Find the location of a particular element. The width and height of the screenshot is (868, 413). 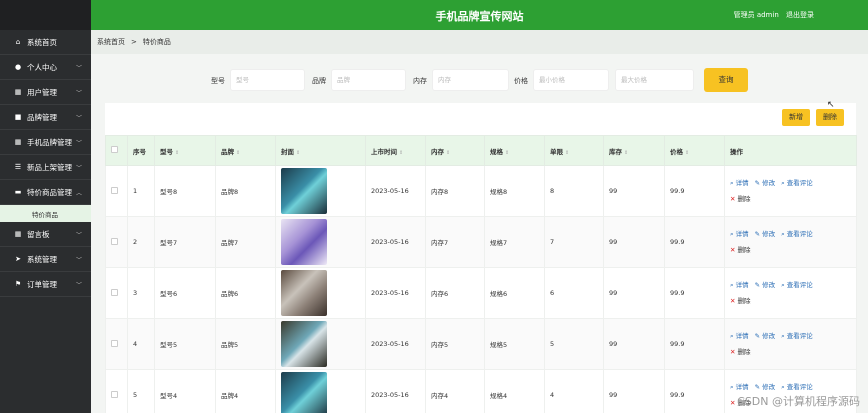

brand-input: 品牌 is located at coordinates (368, 80).